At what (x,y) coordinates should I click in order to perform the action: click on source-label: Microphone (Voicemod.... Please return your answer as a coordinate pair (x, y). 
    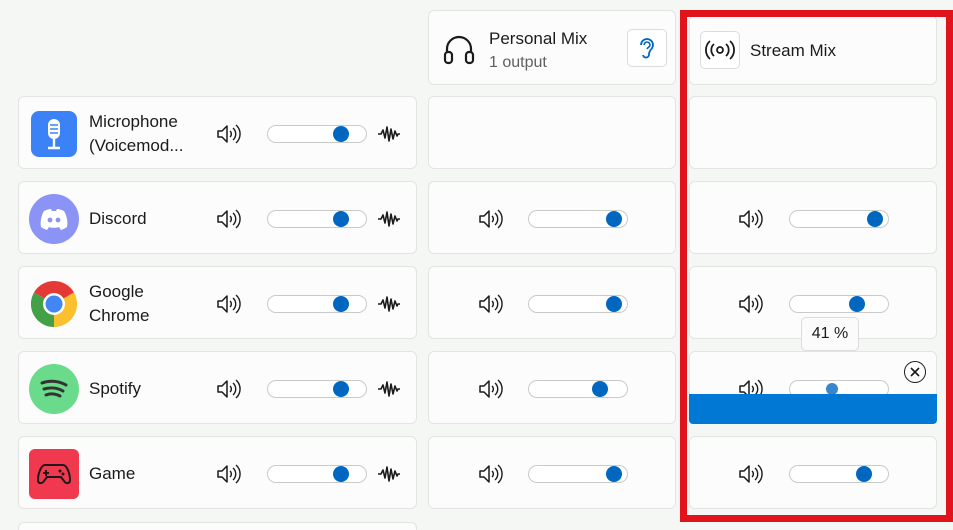
    Looking at the image, I should click on (136, 133).